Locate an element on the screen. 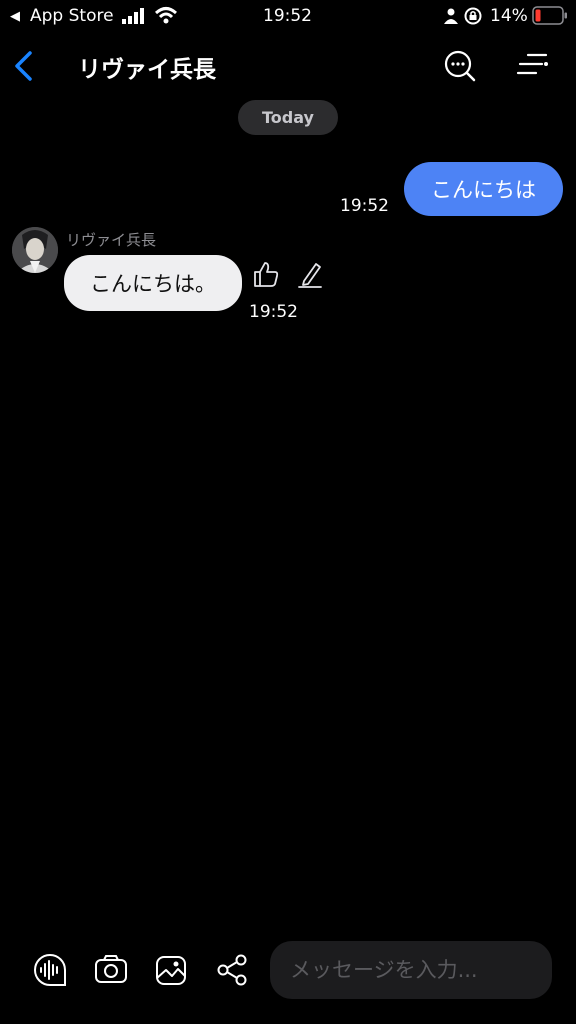 Image resolution: width=576 pixels, height=1024 pixels. back-triangle-icon: ◀ is located at coordinates (15, 16).